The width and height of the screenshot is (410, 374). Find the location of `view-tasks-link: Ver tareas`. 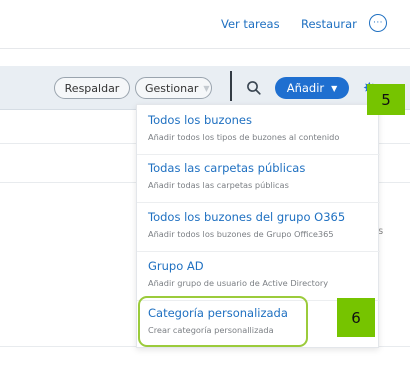

view-tasks-link: Ver tareas is located at coordinates (250, 24).